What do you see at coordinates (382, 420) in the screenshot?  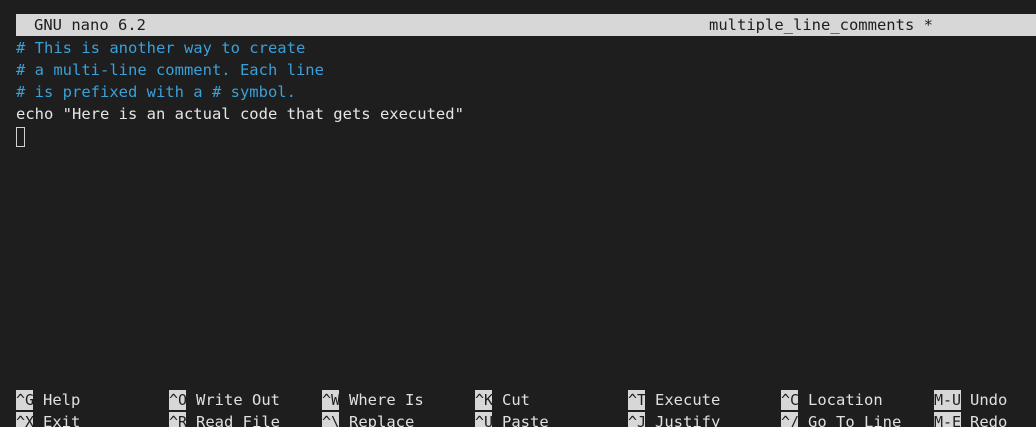 I see `shortcut-label: Replace` at bounding box center [382, 420].